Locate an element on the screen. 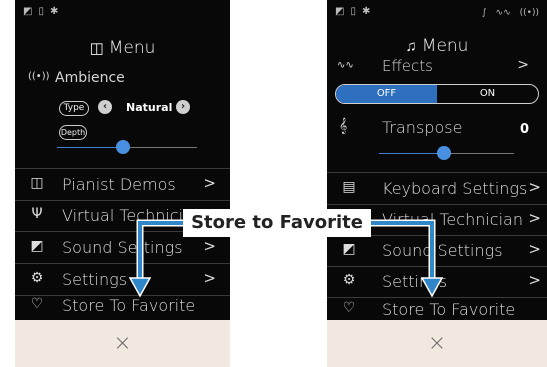 Image resolution: width=547 pixels, height=367 pixels. left-arrow-outline is located at coordinates (159, 250).